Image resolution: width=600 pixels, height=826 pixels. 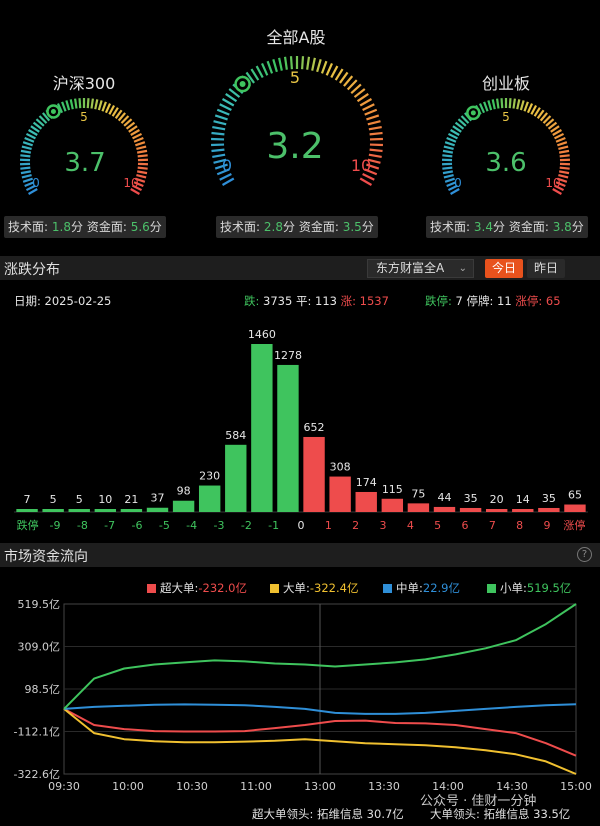 What do you see at coordinates (527, 814) in the screenshot?
I see `leader-large-value: 拓维信息 33.5亿` at bounding box center [527, 814].